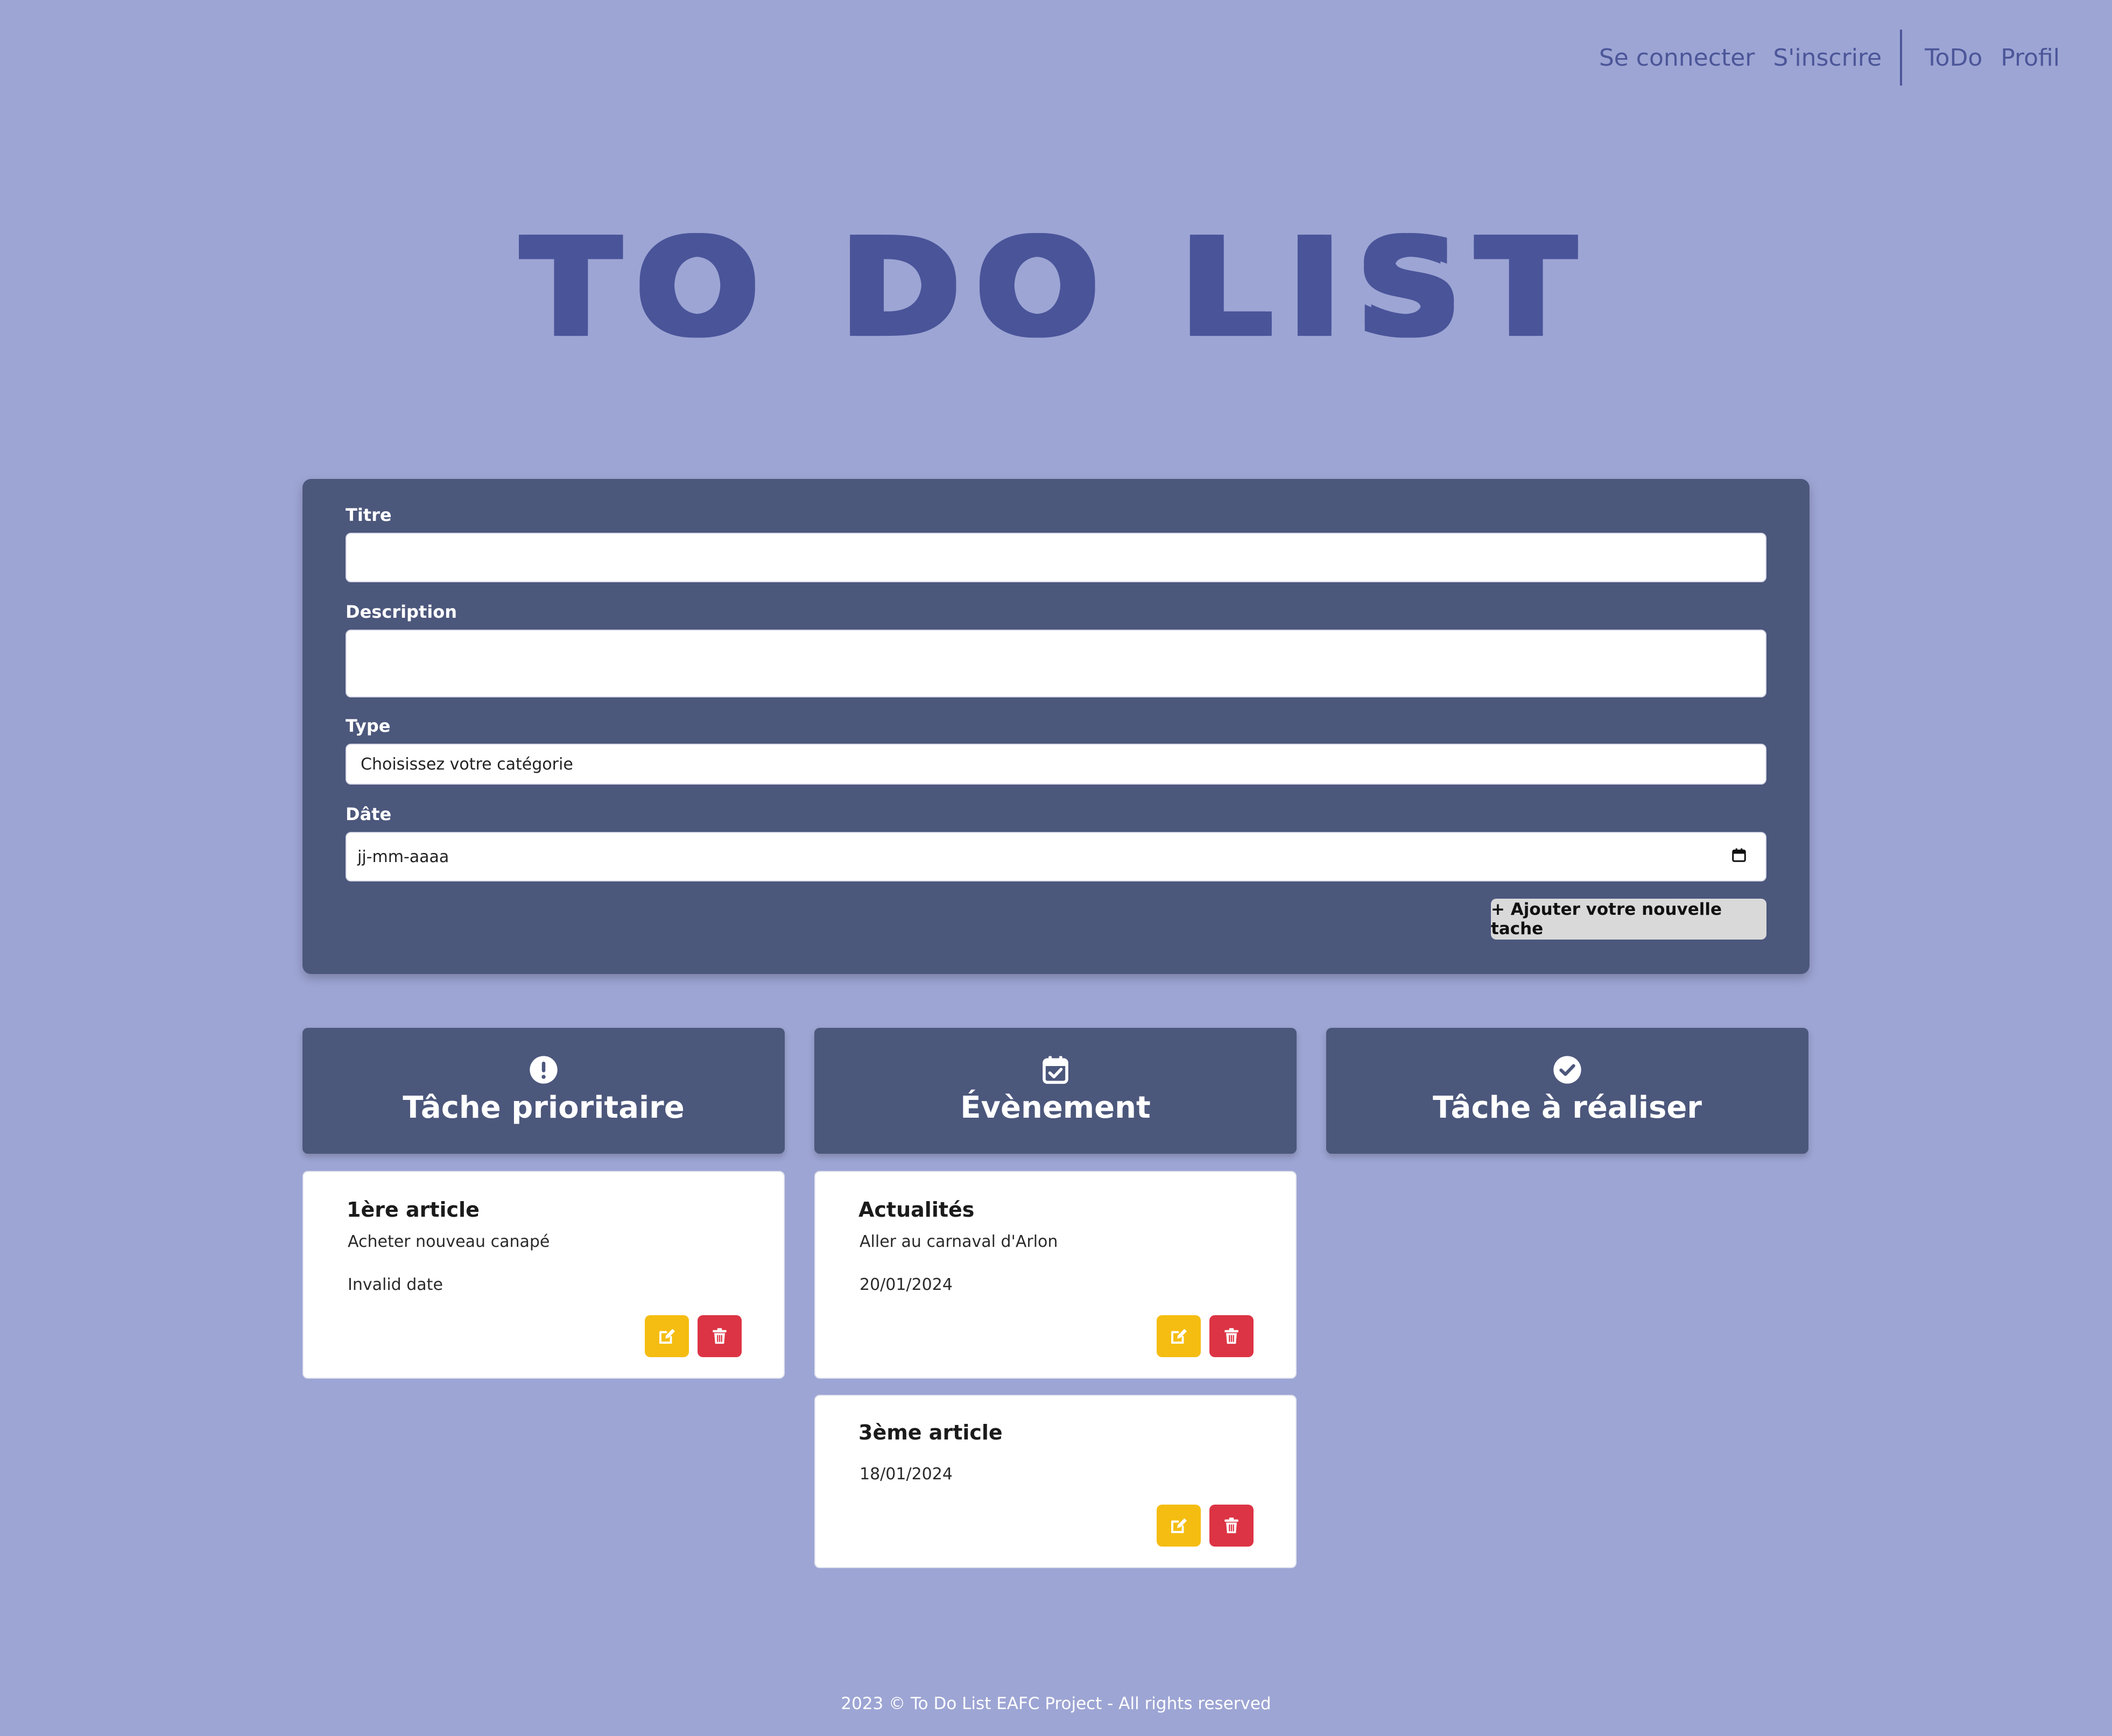 Image resolution: width=2112 pixels, height=1736 pixels. Describe the element at coordinates (906, 1284) in the screenshot. I see `task-card-date: 20/01/2024` at that location.